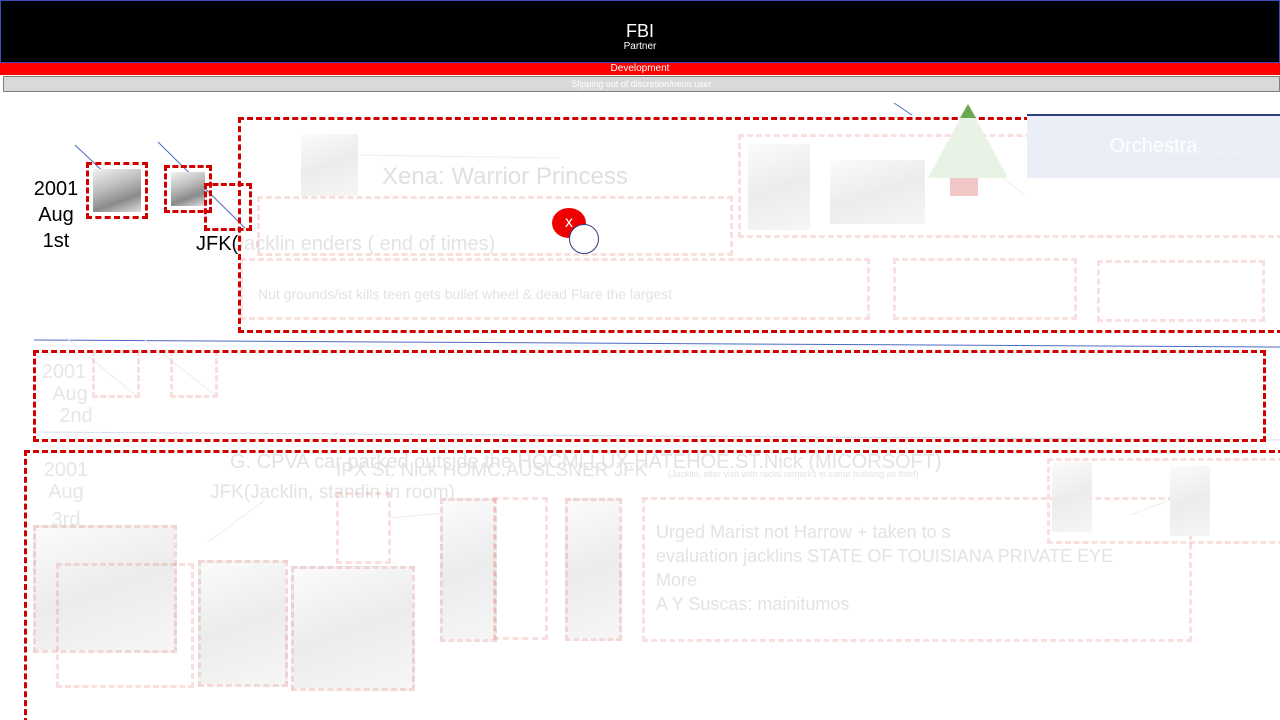  Describe the element at coordinates (641, 84) in the screenshot. I see `status-bar: Slipping out of discretion/neon user` at that location.